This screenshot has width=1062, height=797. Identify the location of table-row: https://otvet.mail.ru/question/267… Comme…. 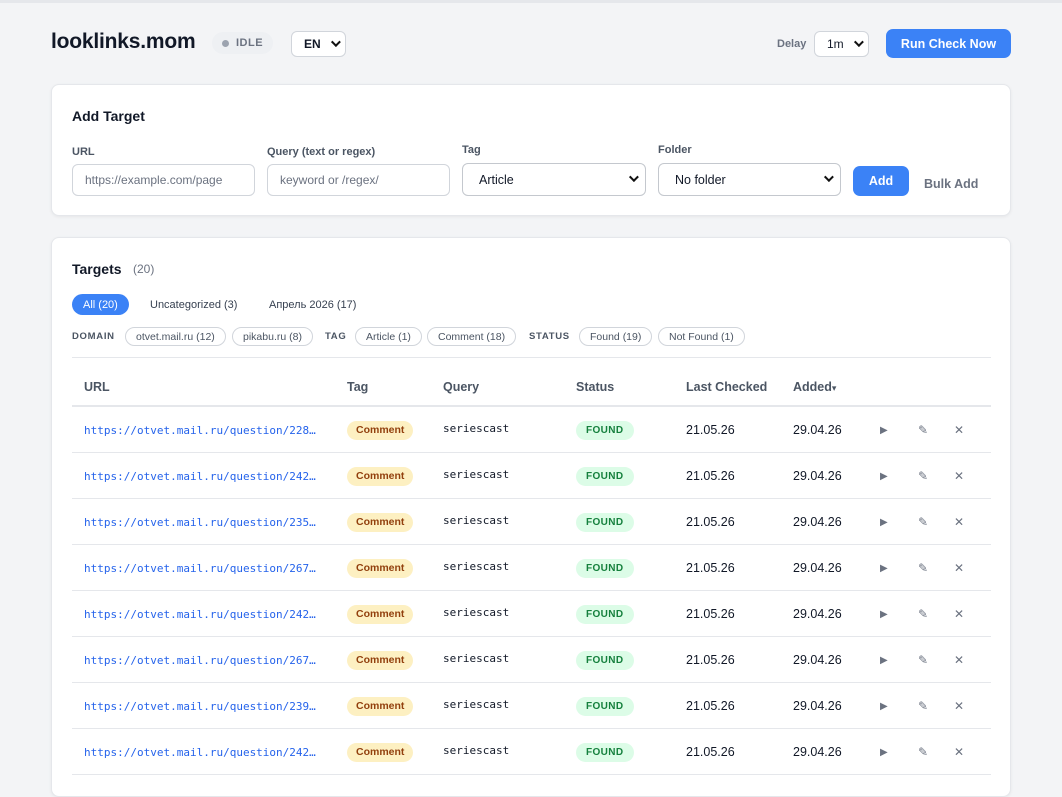
(531, 660).